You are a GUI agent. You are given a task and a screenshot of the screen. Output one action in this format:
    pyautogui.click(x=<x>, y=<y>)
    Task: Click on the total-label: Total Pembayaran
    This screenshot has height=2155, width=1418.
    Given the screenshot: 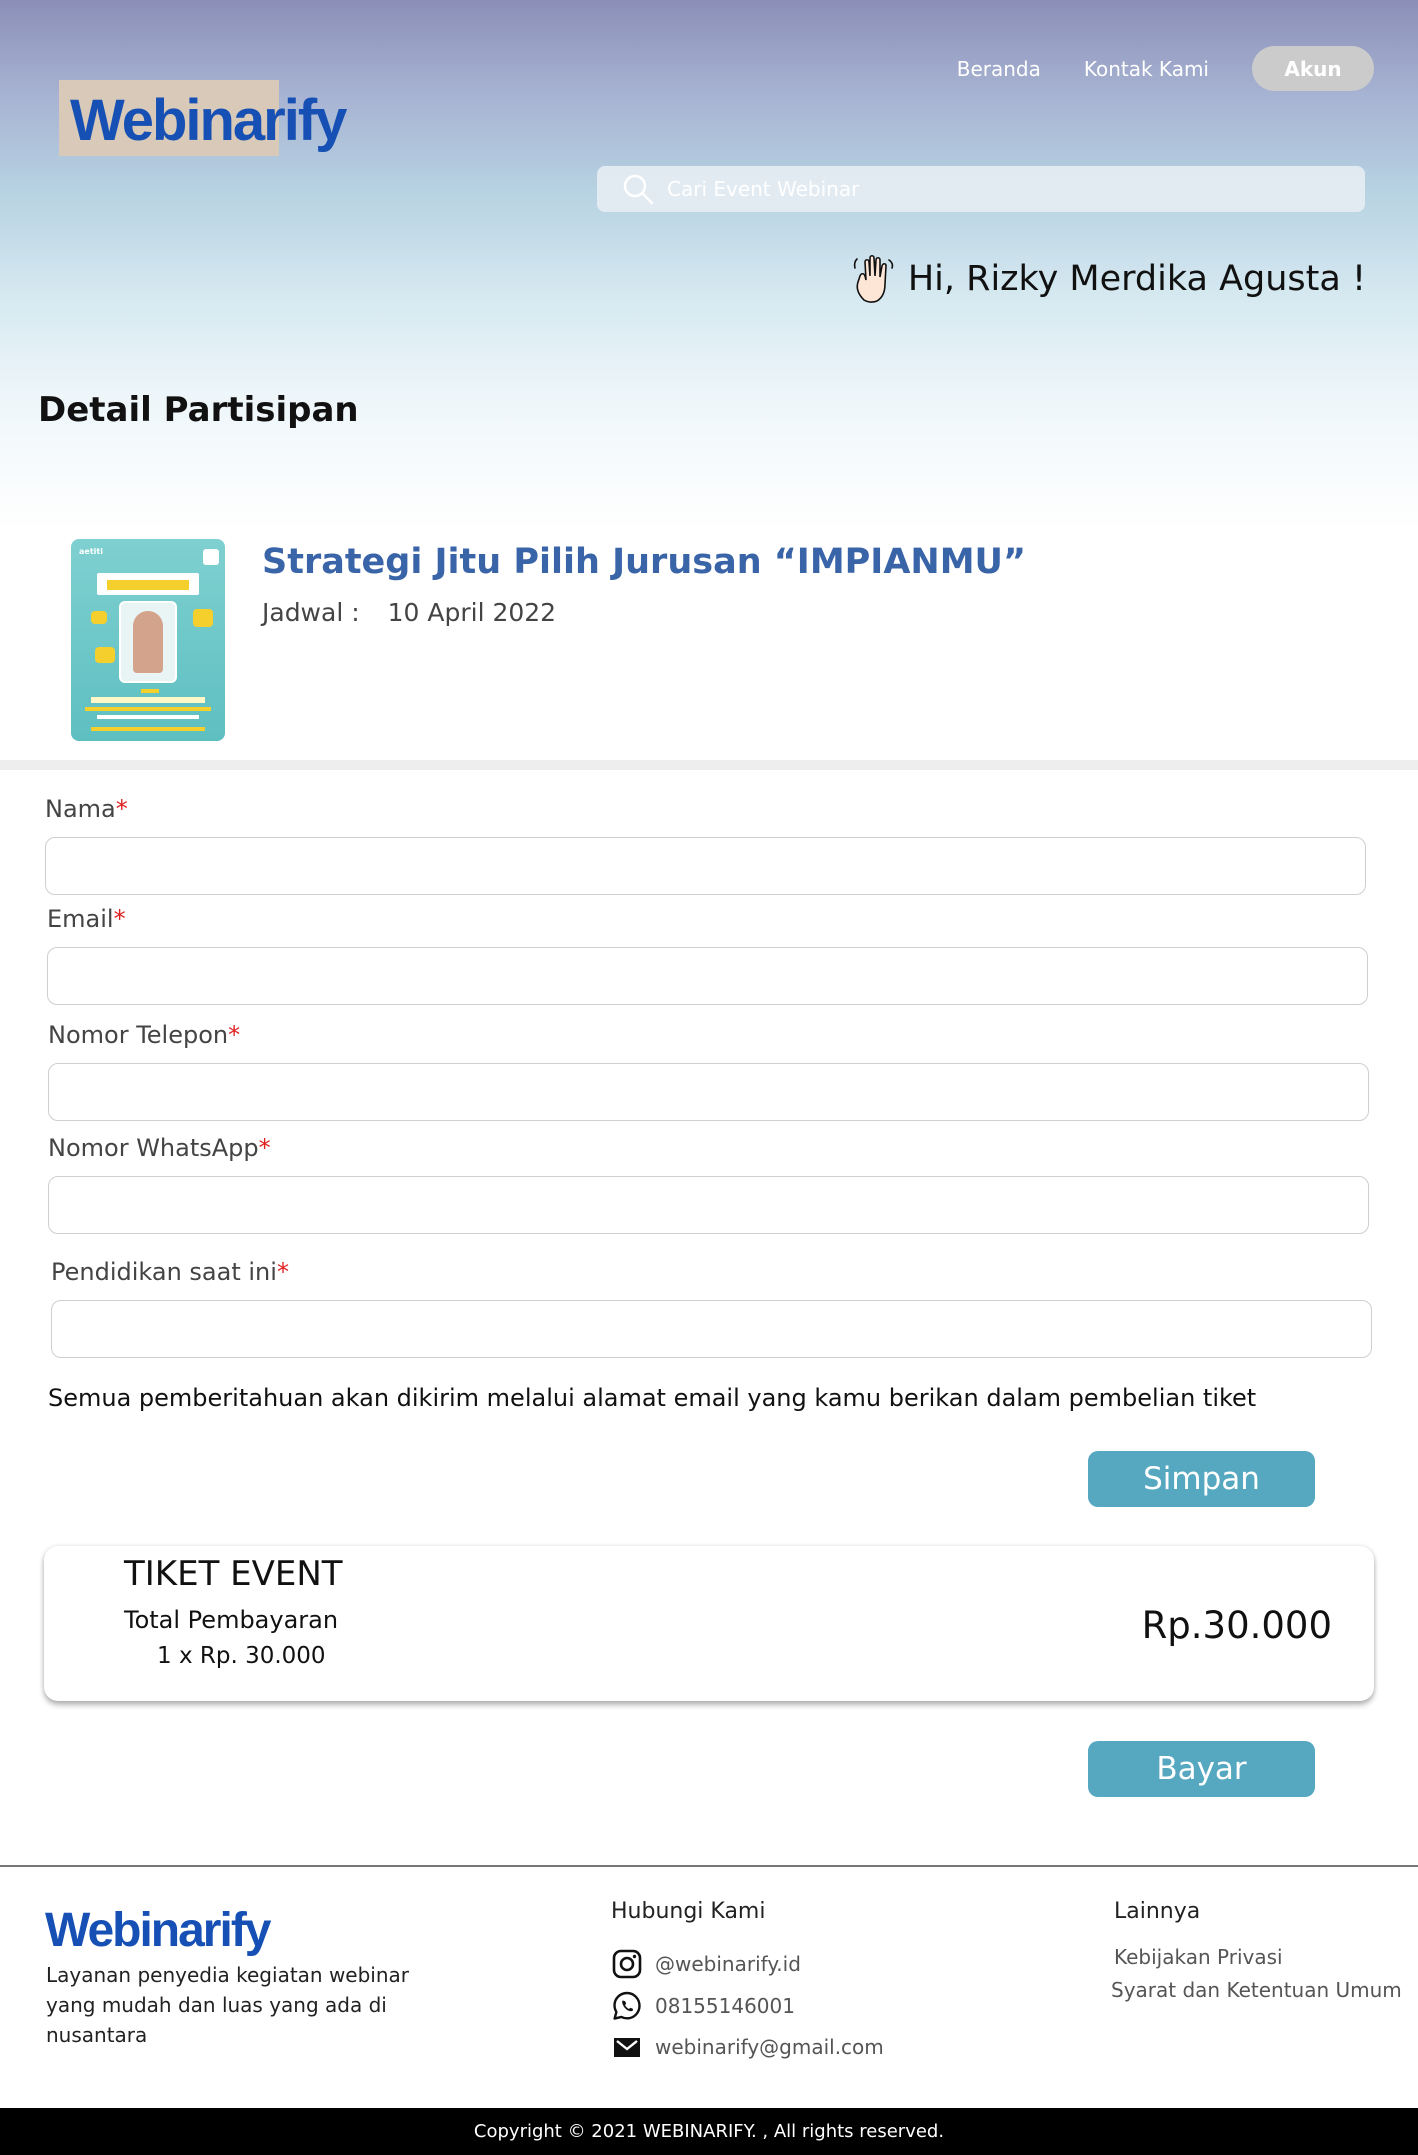 What is the action you would take?
    pyautogui.click(x=231, y=1620)
    